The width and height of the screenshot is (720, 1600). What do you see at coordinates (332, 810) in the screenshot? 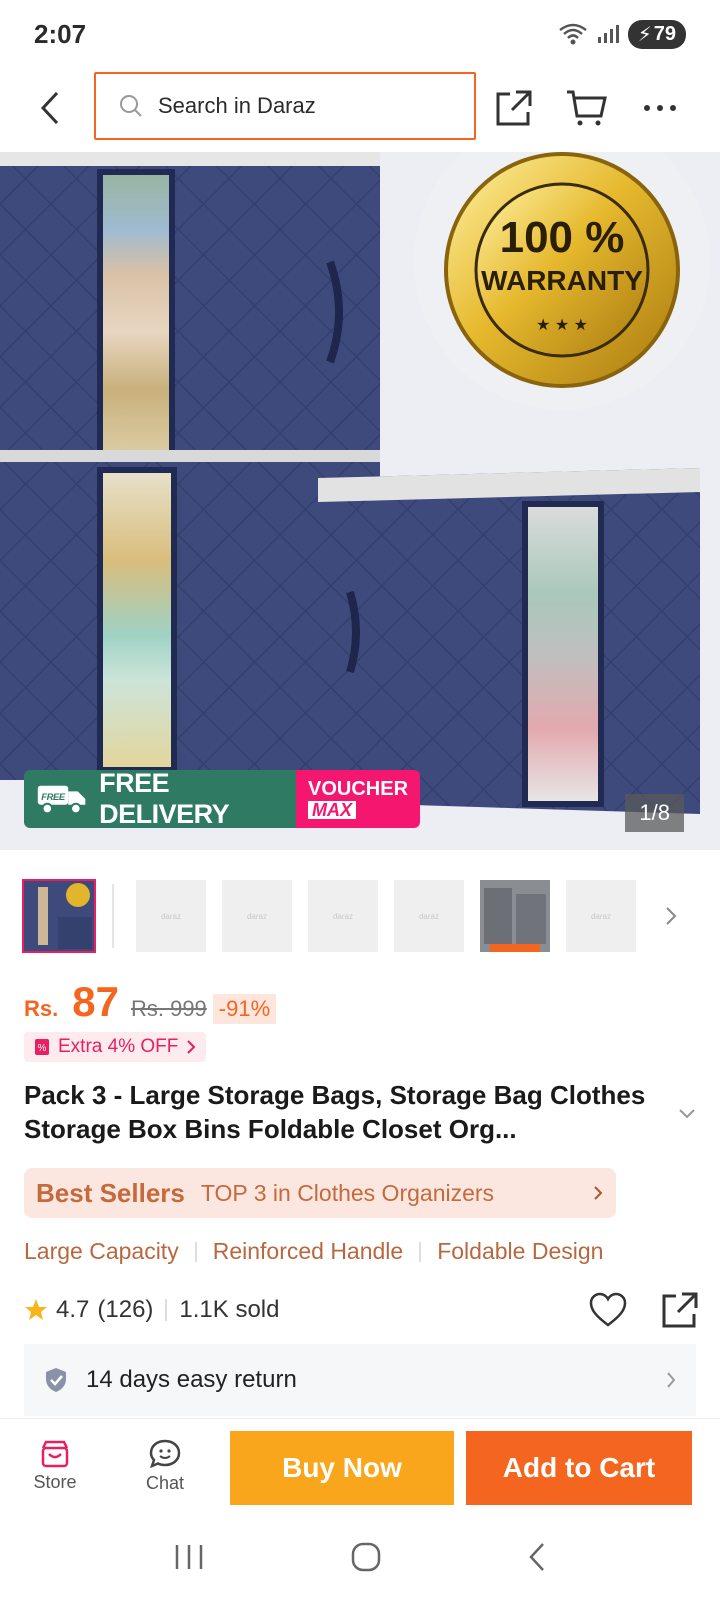
I see `voucher-max-text: MAX` at bounding box center [332, 810].